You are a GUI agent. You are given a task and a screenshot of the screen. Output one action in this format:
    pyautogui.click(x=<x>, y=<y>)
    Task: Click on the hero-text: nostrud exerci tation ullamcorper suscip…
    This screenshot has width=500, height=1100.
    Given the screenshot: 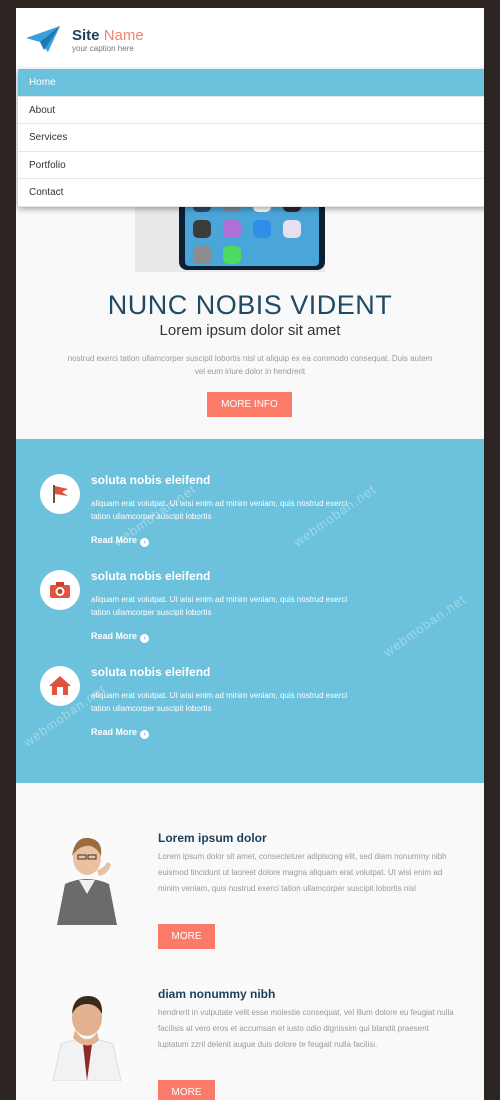 What is the action you would take?
    pyautogui.click(x=250, y=365)
    